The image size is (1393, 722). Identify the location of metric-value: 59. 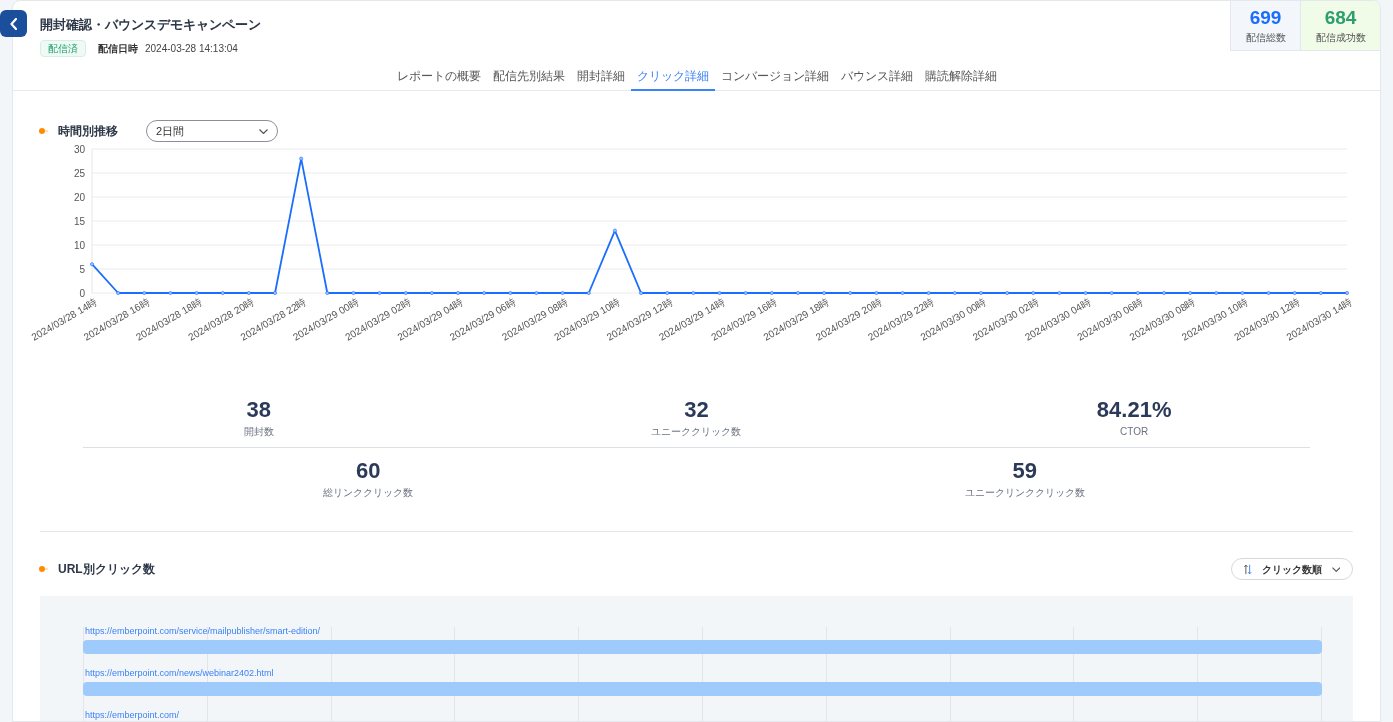
(1024, 471).